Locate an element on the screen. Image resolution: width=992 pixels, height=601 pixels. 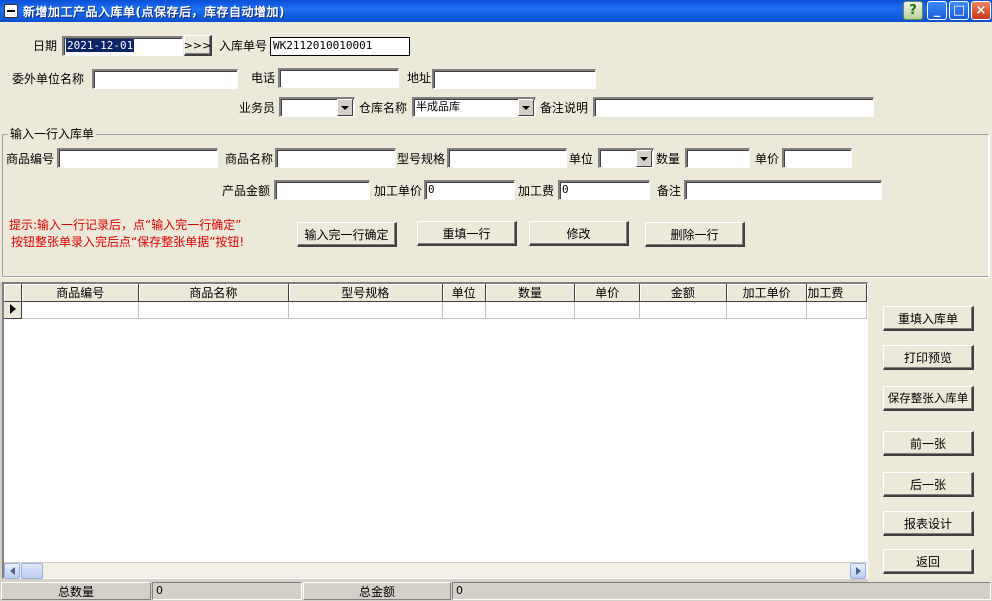
phone-label: 电话 is located at coordinates (263, 78).